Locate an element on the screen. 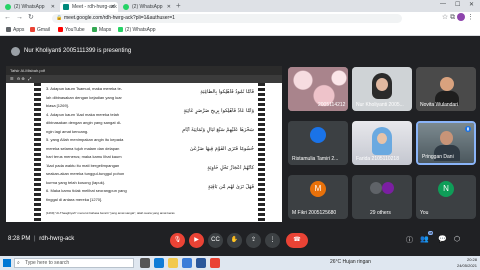 The height and width of the screenshot is (270, 480). task-view-icon is located at coordinates (145, 263).